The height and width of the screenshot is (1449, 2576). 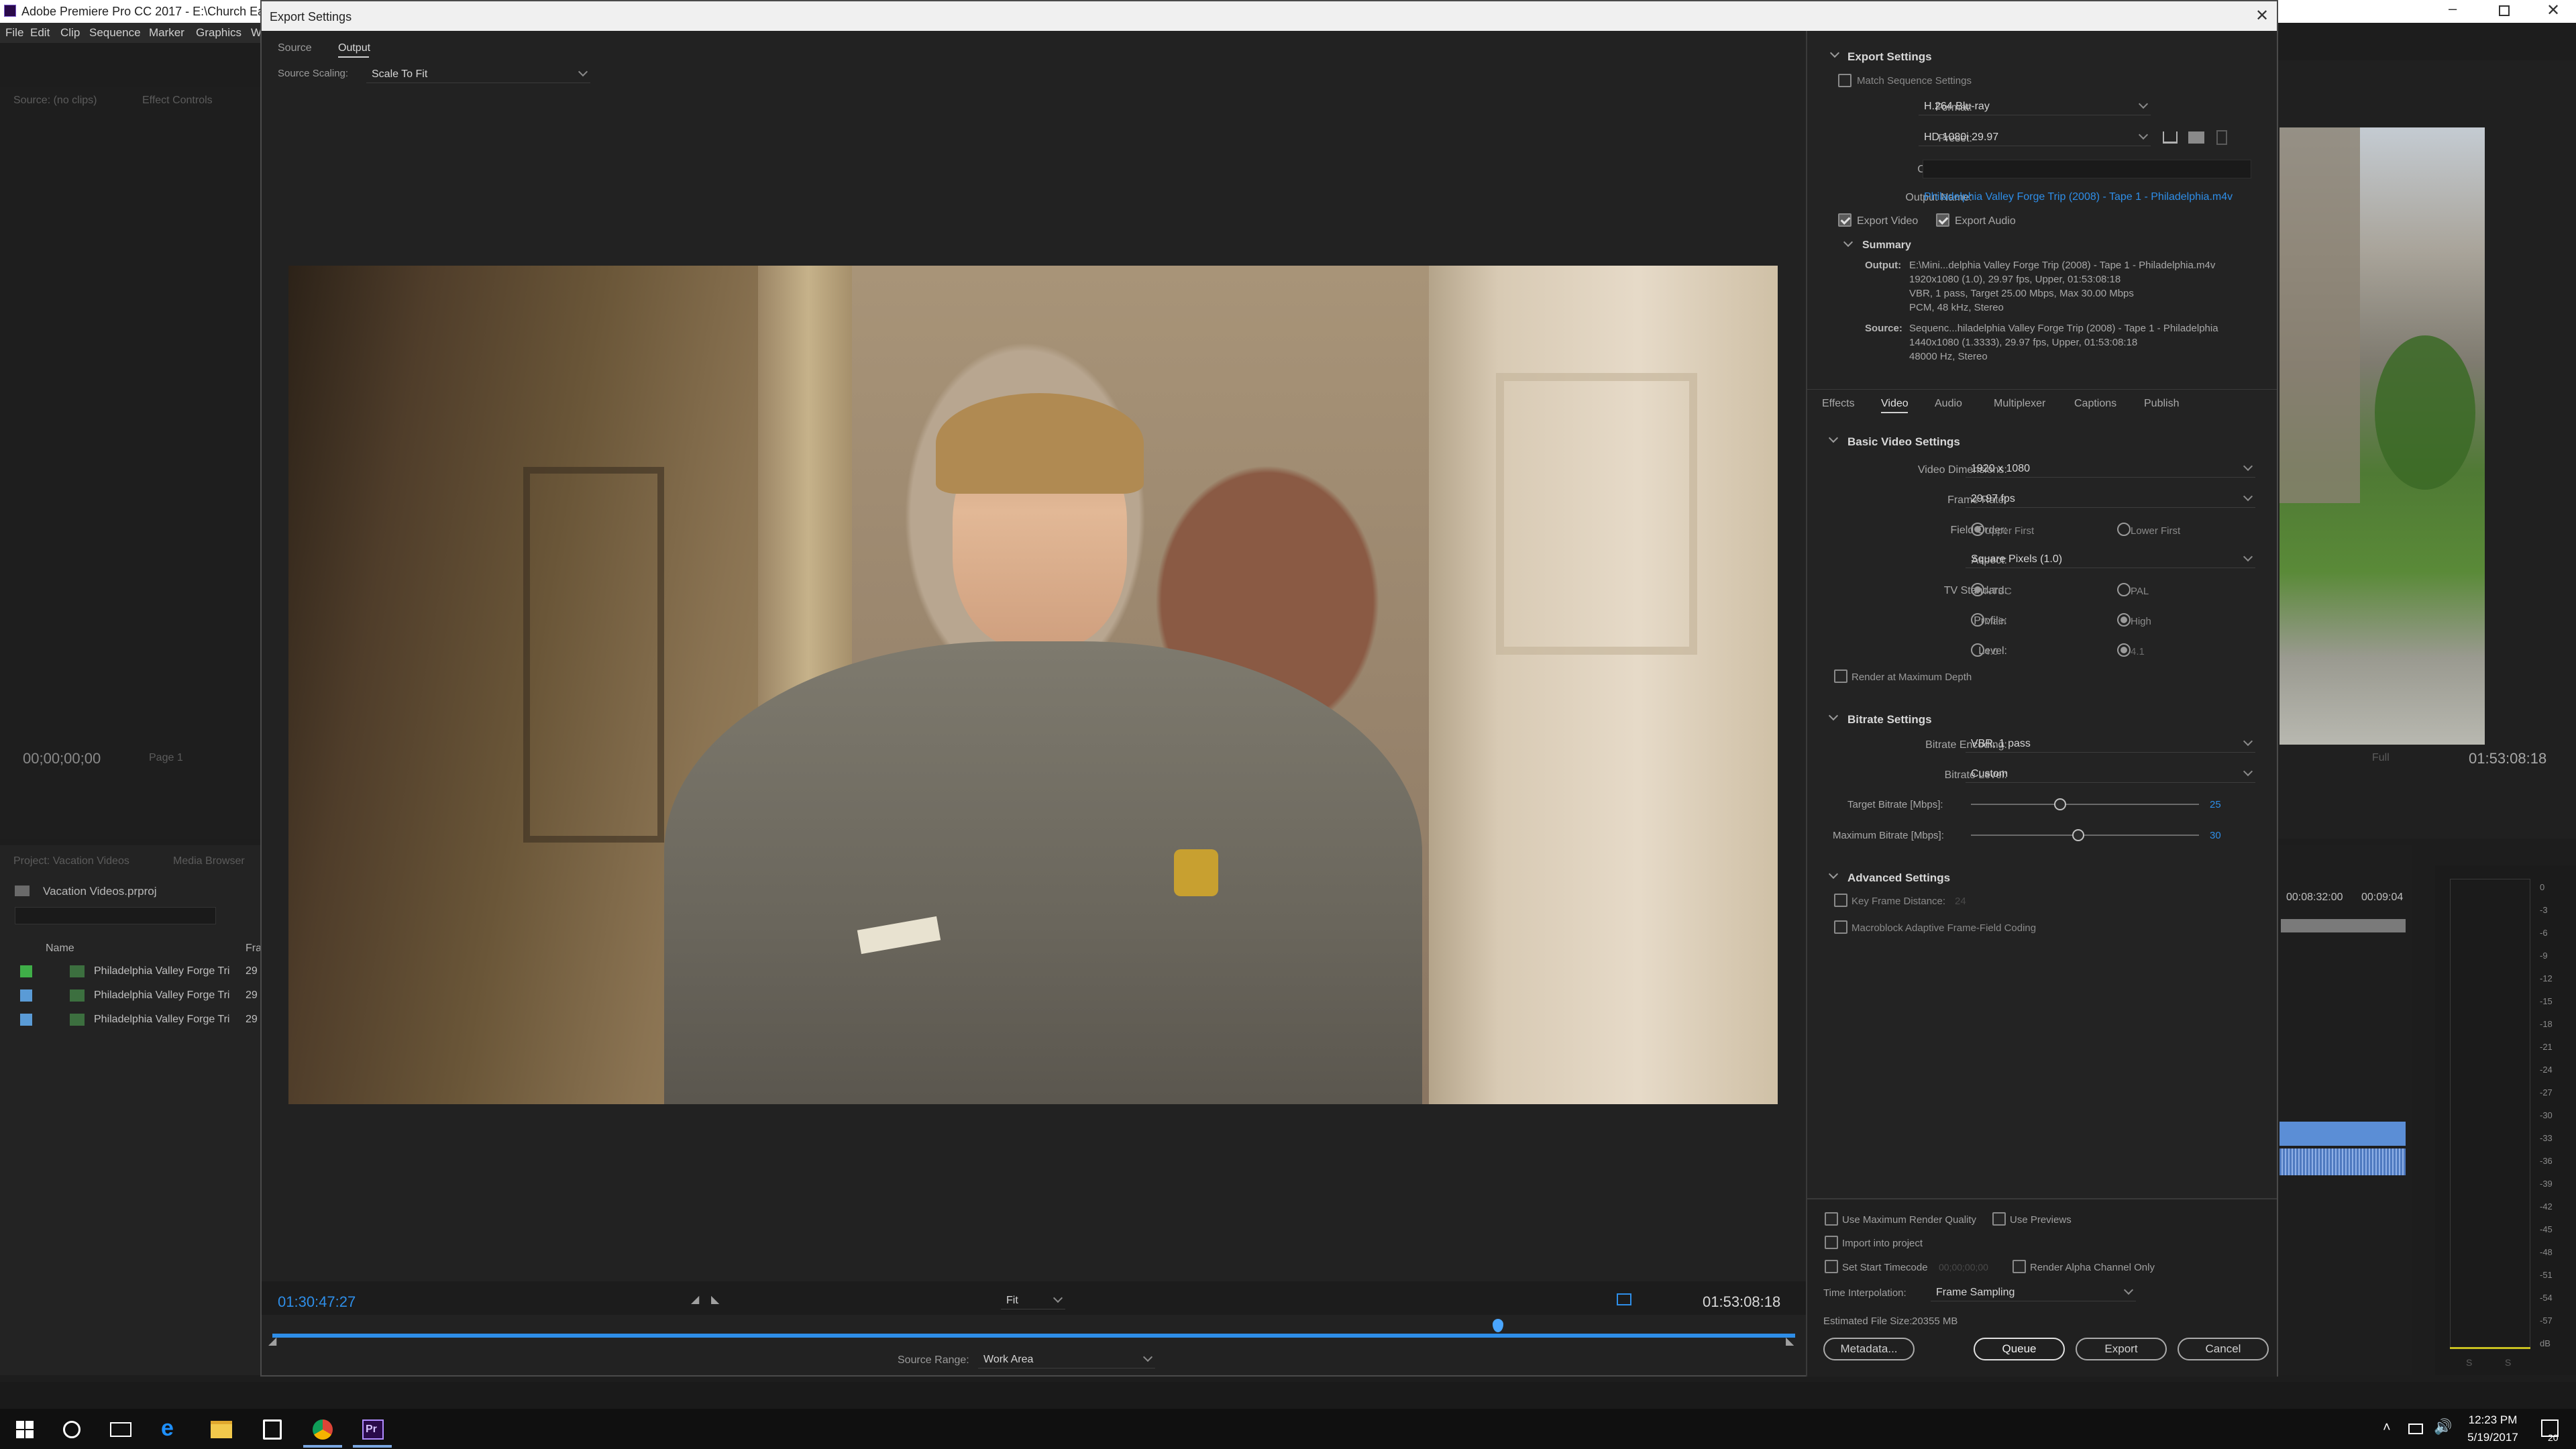 What do you see at coordinates (2223, 1349) in the screenshot?
I see `cancel-button: Cancel` at bounding box center [2223, 1349].